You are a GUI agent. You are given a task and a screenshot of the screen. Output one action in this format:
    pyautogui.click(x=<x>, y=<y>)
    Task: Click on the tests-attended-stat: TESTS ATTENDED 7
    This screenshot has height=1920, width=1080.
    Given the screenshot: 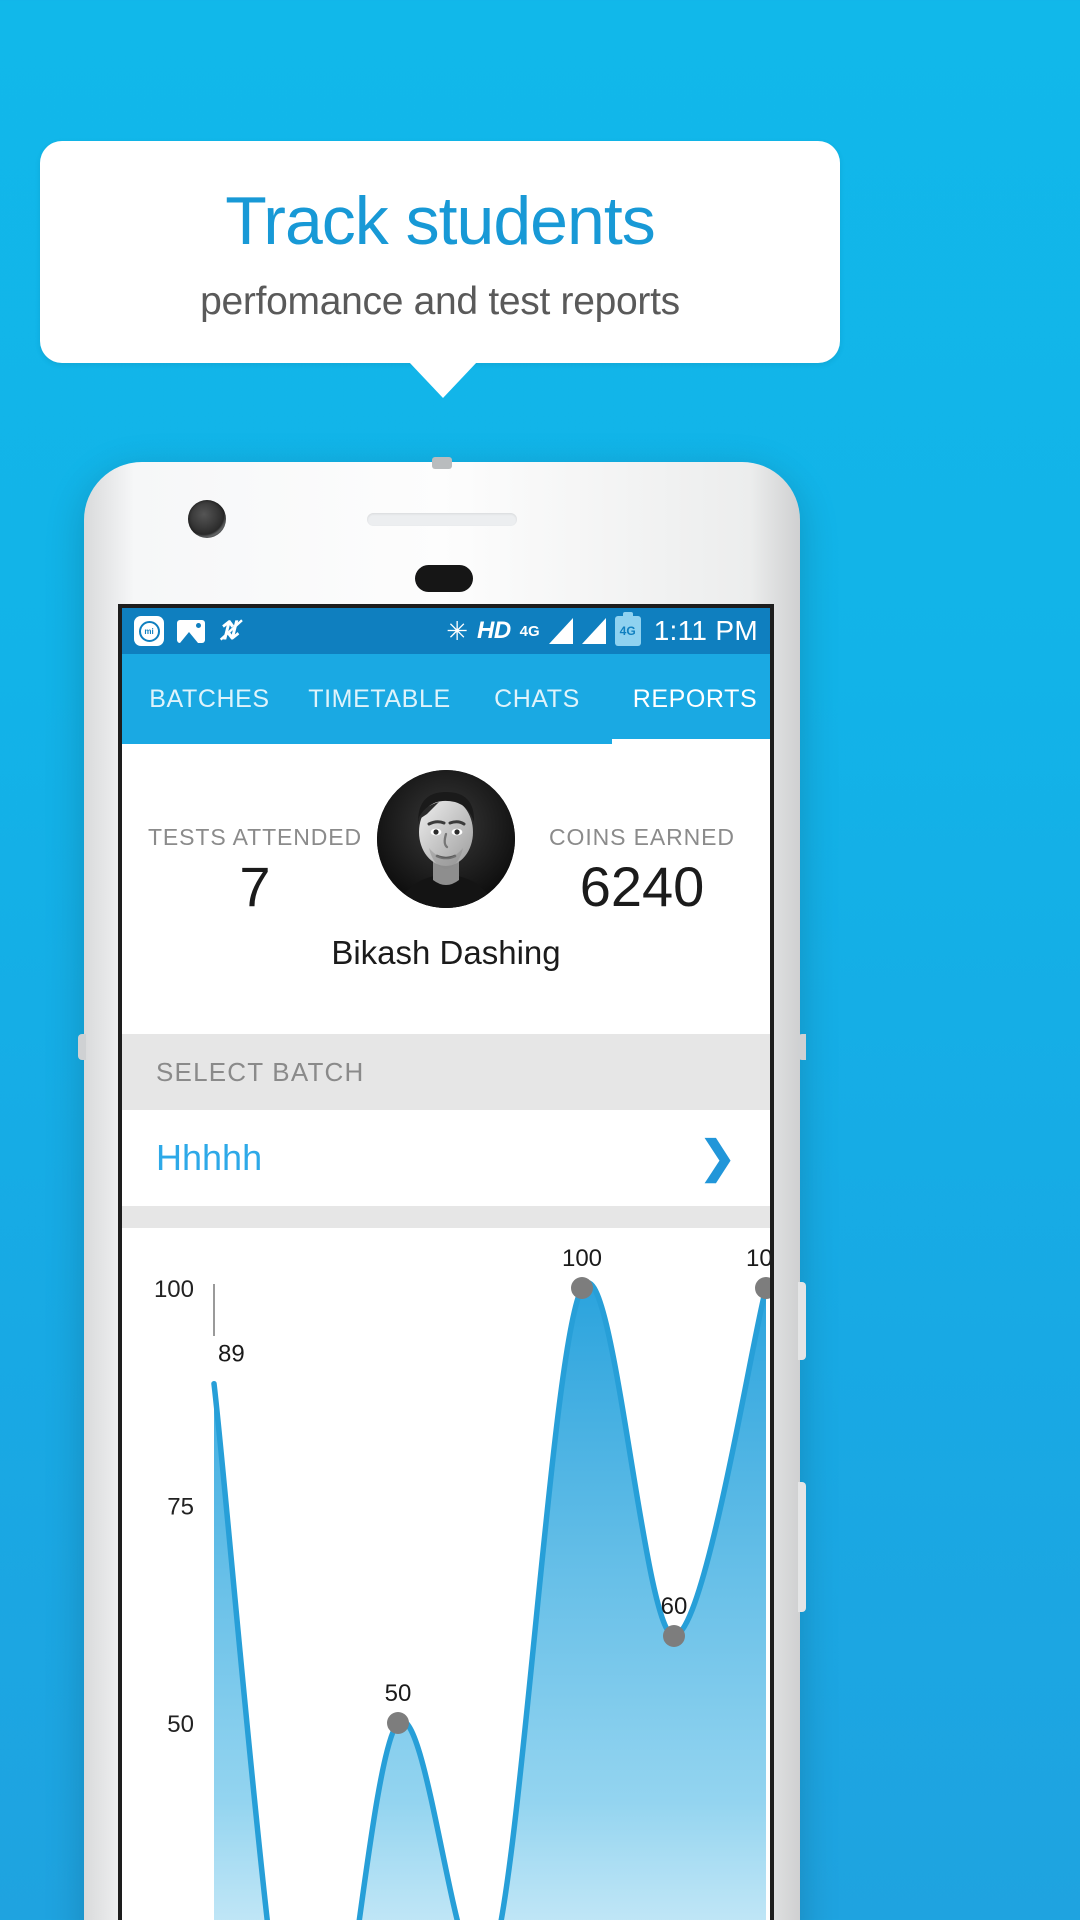 What is the action you would take?
    pyautogui.click(x=255, y=869)
    